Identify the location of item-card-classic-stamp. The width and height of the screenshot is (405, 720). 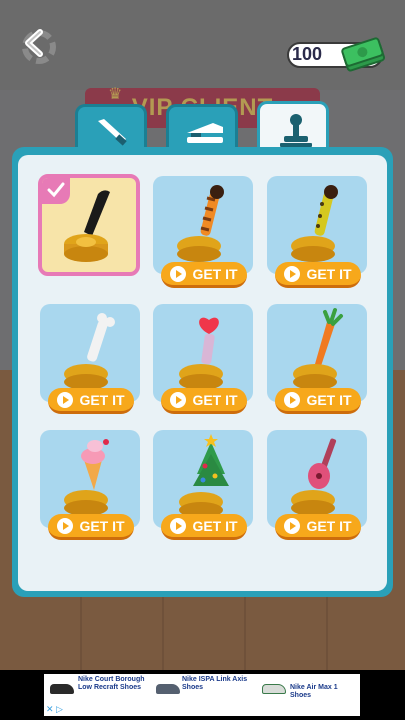
(89, 225).